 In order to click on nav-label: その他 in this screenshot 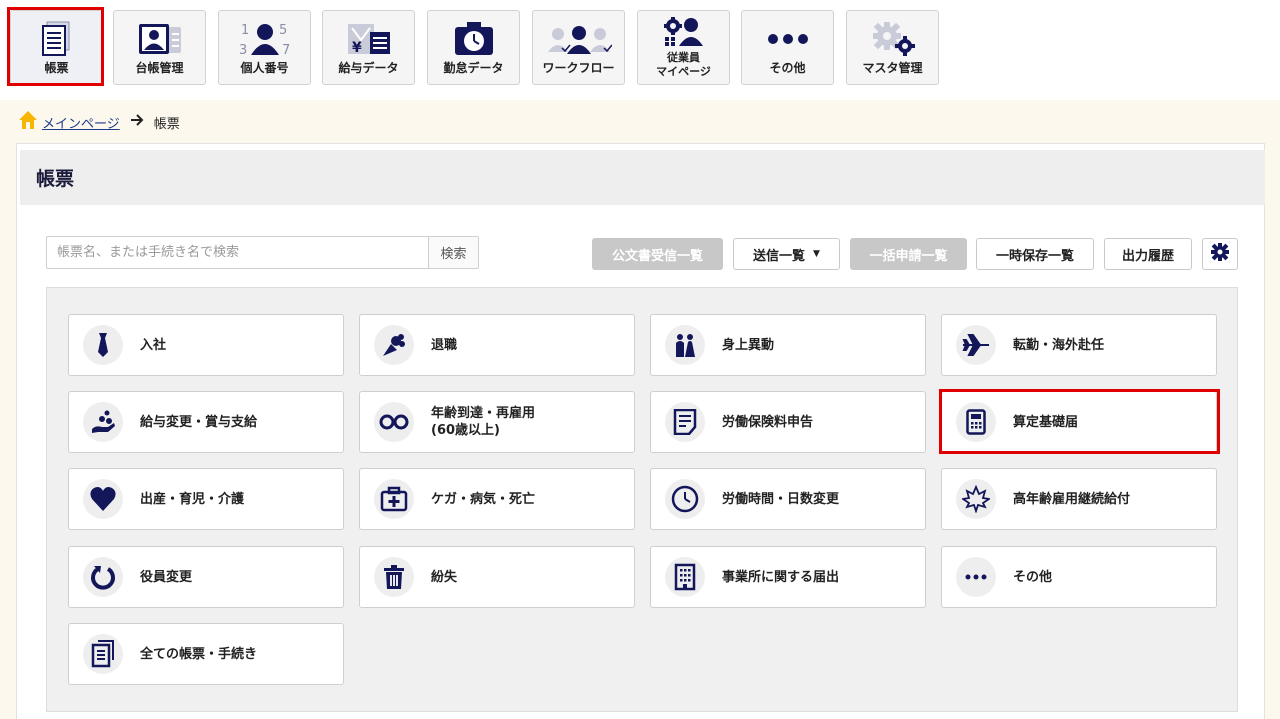, I will do `click(787, 68)`.